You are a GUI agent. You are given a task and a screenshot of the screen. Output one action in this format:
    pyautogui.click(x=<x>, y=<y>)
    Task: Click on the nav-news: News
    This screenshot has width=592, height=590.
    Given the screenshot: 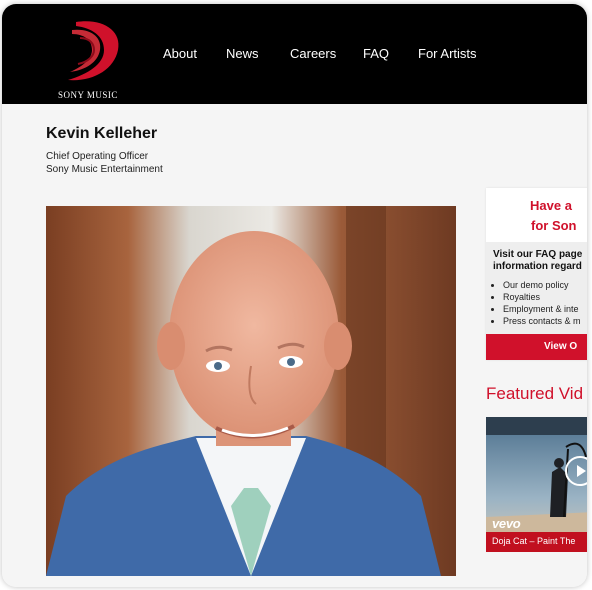 What is the action you would take?
    pyautogui.click(x=242, y=53)
    